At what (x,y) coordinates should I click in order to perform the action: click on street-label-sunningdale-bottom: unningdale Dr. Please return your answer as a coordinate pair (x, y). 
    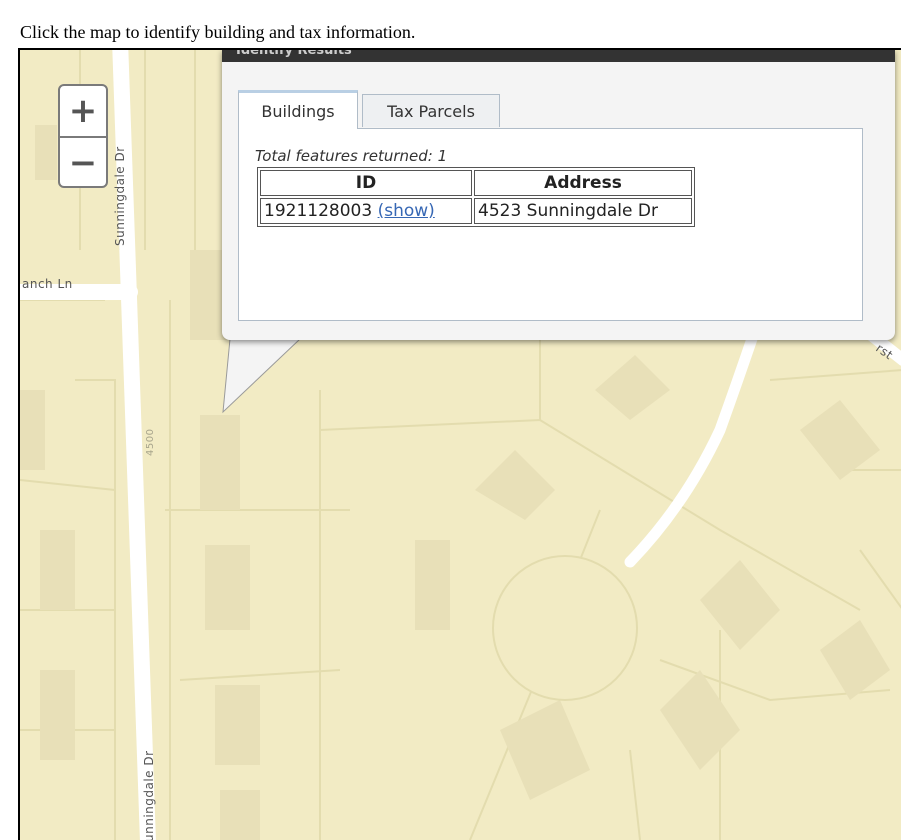
    Looking at the image, I should click on (149, 795).